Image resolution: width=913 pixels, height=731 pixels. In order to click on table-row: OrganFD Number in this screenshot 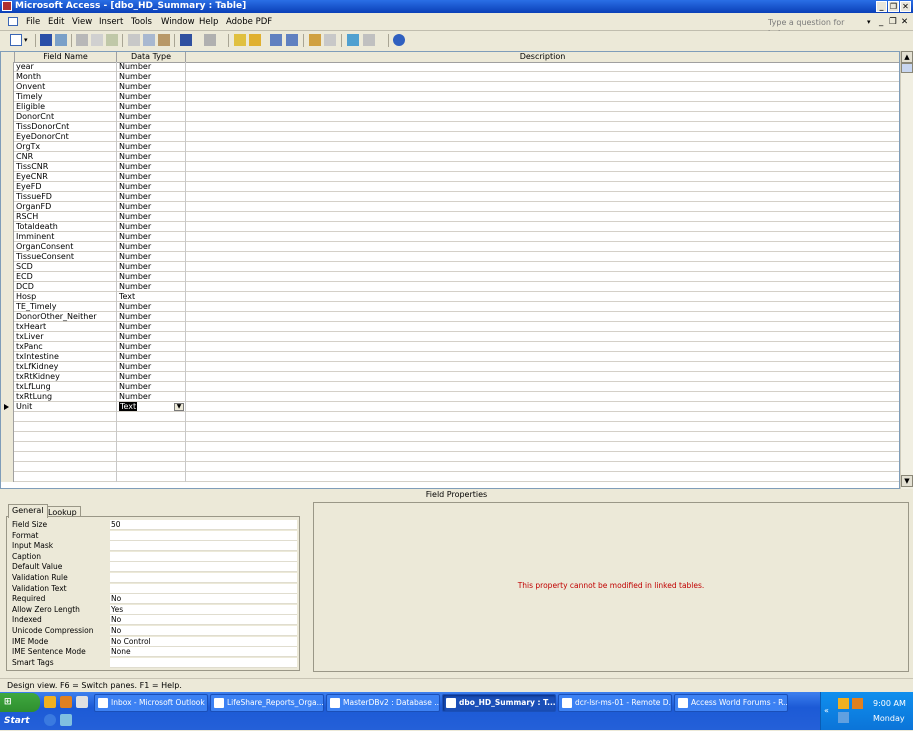, I will do `click(450, 207)`.